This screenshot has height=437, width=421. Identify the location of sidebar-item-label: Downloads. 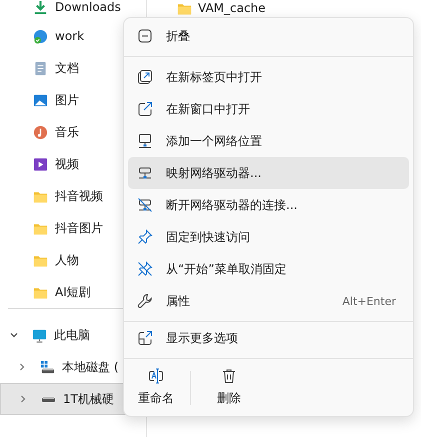
(88, 7).